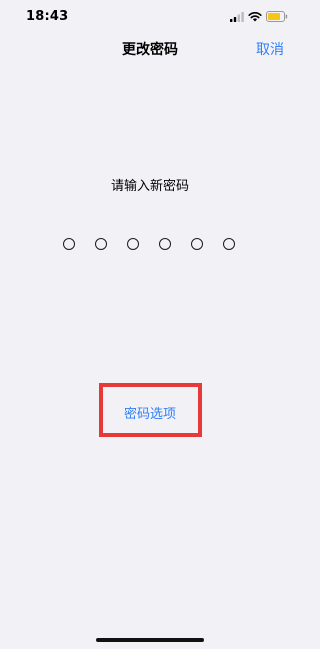 The image size is (320, 649). I want to click on status-time: 18:43, so click(47, 16).